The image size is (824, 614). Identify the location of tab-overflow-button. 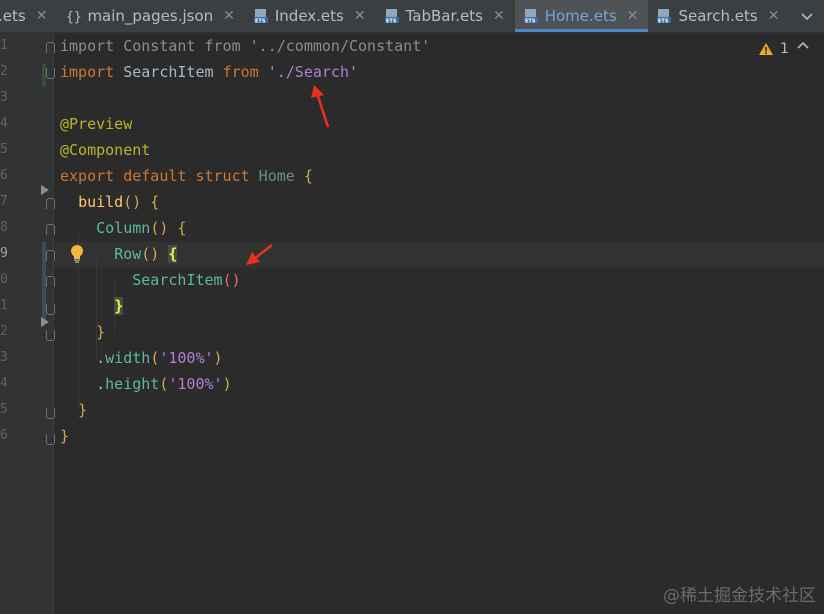
(806, 16).